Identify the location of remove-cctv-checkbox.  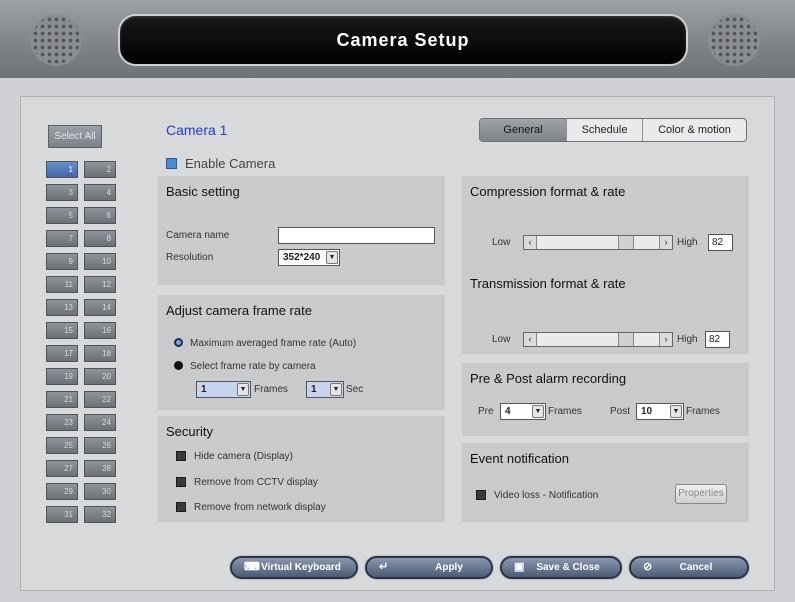
(181, 482).